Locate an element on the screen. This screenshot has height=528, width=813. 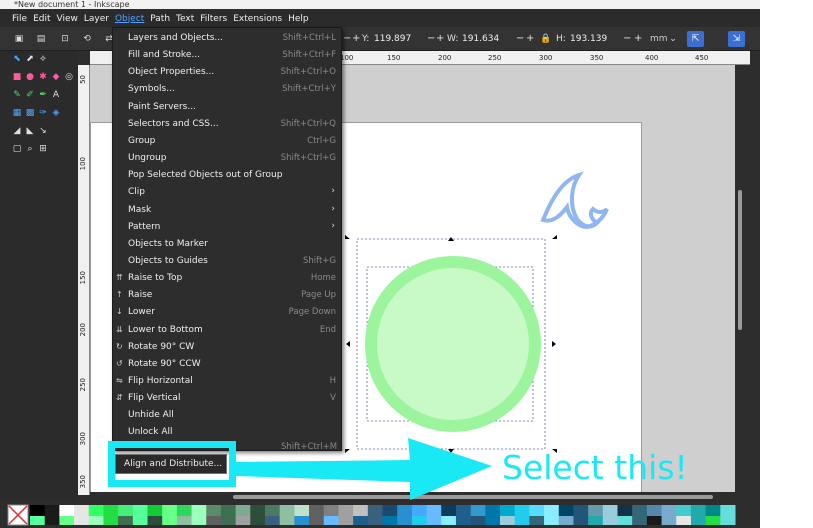
paint-bucket-tool-icon: ◈ is located at coordinates (56, 113).